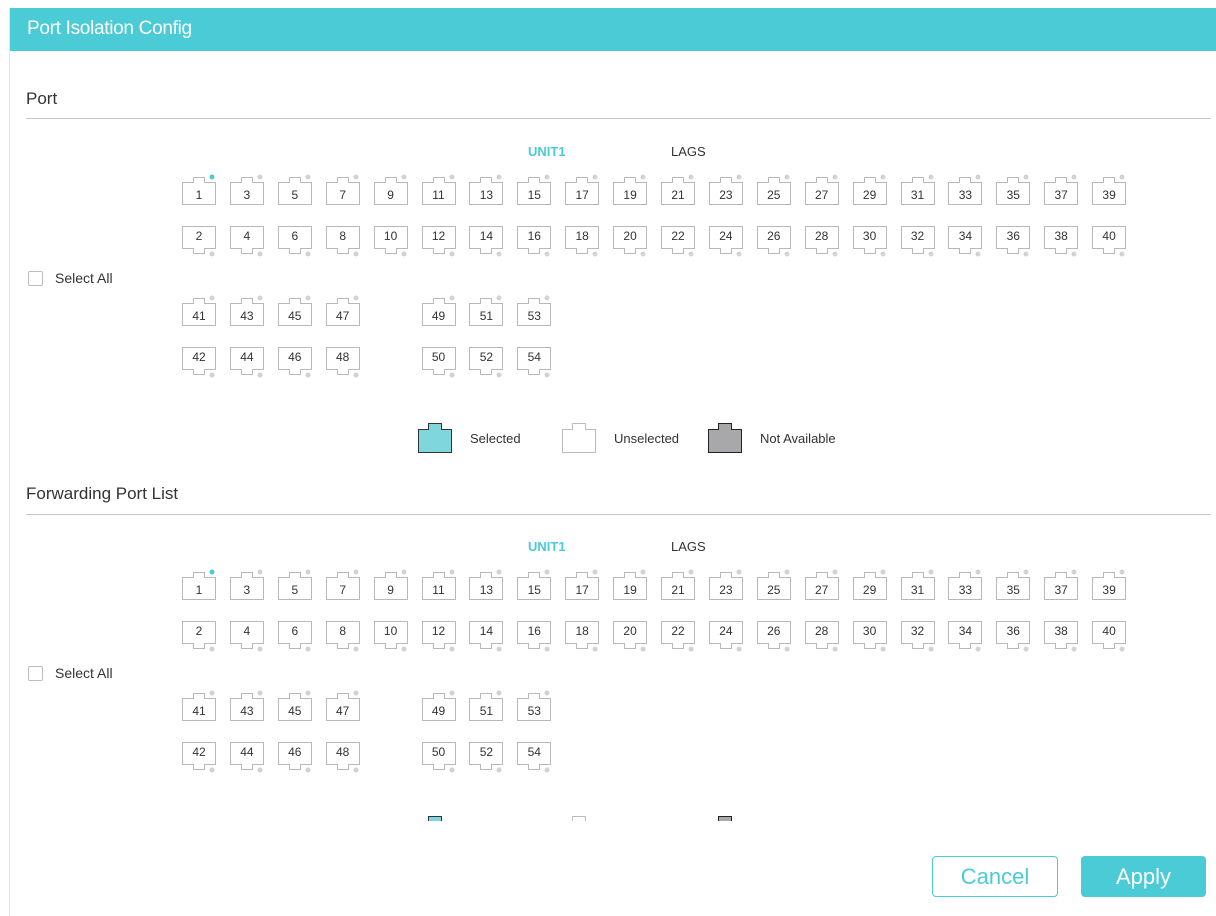 This screenshot has height=916, width=1216. What do you see at coordinates (725, 586) in the screenshot?
I see `port-23: 23` at bounding box center [725, 586].